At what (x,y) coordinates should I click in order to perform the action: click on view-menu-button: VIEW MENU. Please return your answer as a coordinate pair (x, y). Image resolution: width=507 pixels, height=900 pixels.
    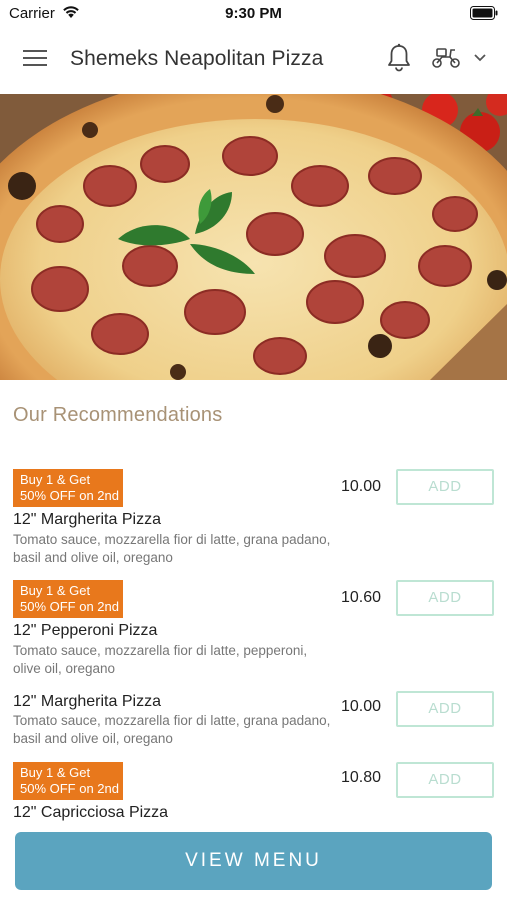
    Looking at the image, I should click on (253, 861).